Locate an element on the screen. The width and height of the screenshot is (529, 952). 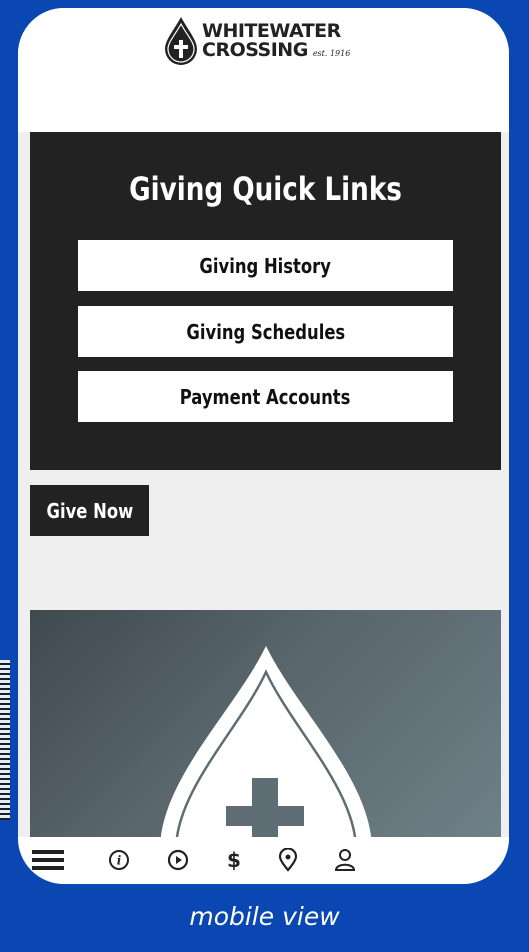
giving-schedules-button: Giving Schedules is located at coordinates (265, 331).